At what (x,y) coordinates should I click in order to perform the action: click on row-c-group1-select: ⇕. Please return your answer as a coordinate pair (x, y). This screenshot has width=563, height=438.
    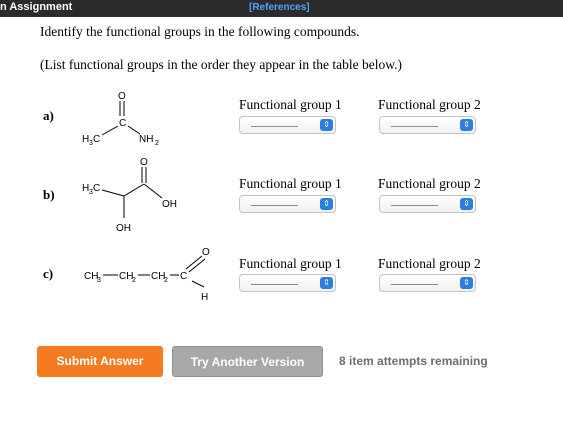
    Looking at the image, I should click on (287, 283).